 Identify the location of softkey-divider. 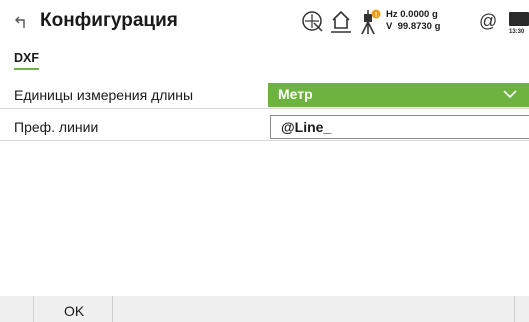
(514, 309).